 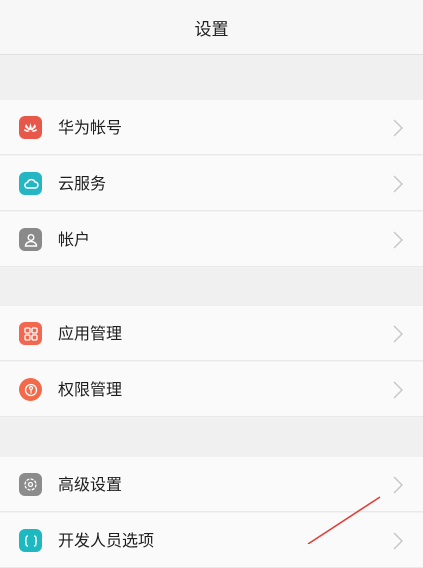 What do you see at coordinates (30, 127) in the screenshot?
I see `huawei-logo-icon` at bounding box center [30, 127].